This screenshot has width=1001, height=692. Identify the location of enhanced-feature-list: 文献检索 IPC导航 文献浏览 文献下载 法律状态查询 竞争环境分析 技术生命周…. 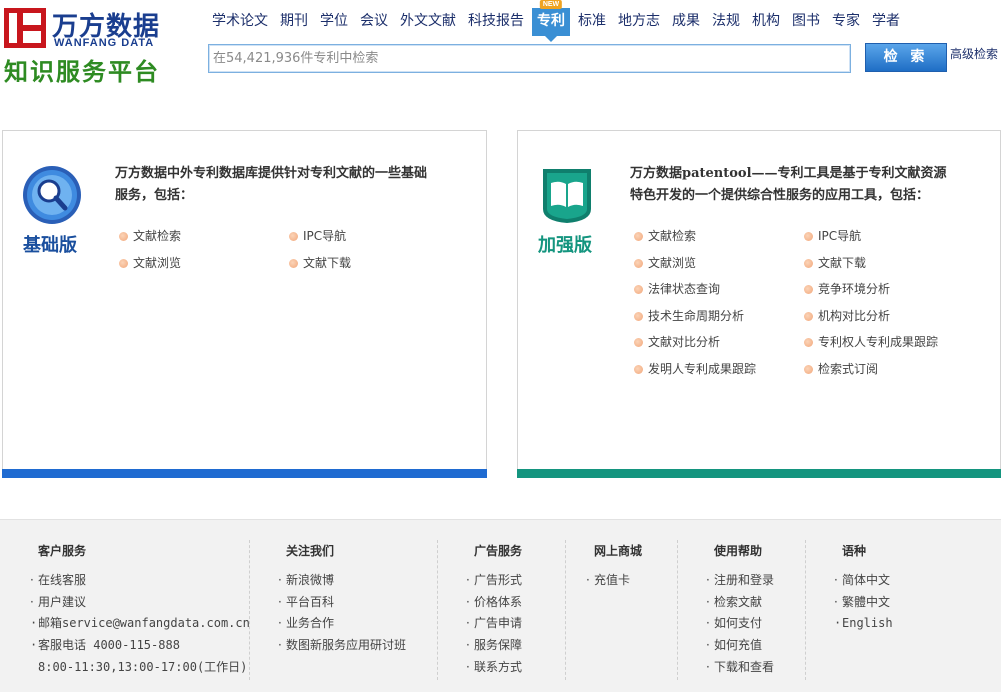
(812, 302).